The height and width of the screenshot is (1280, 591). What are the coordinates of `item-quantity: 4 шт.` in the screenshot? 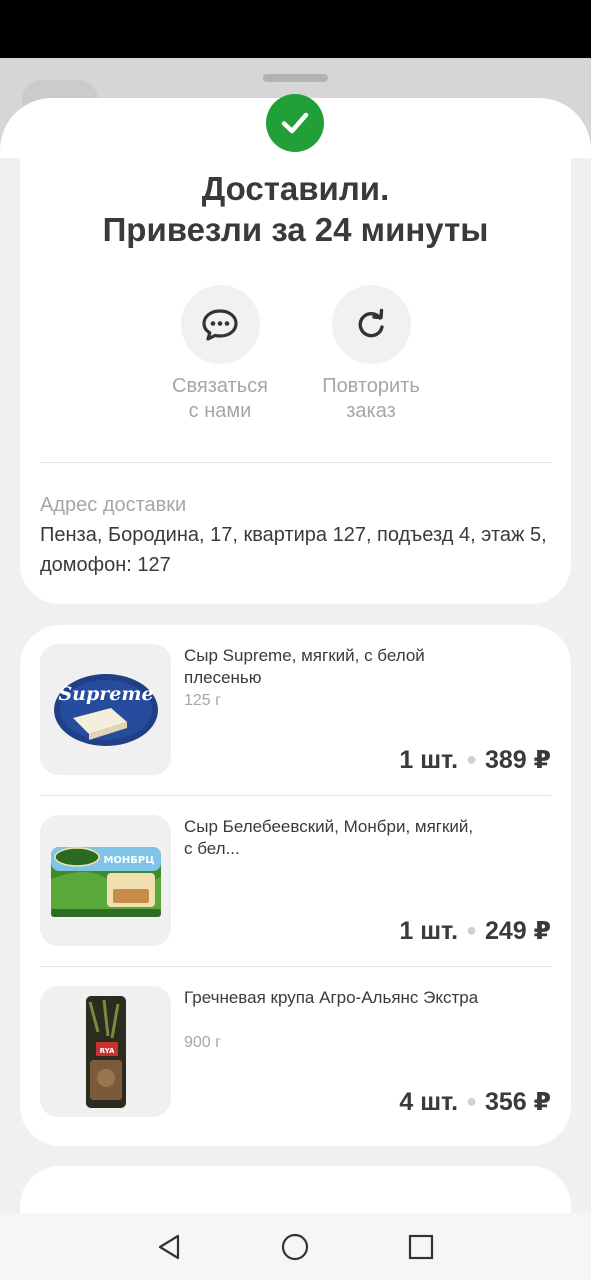 It's located at (429, 1102).